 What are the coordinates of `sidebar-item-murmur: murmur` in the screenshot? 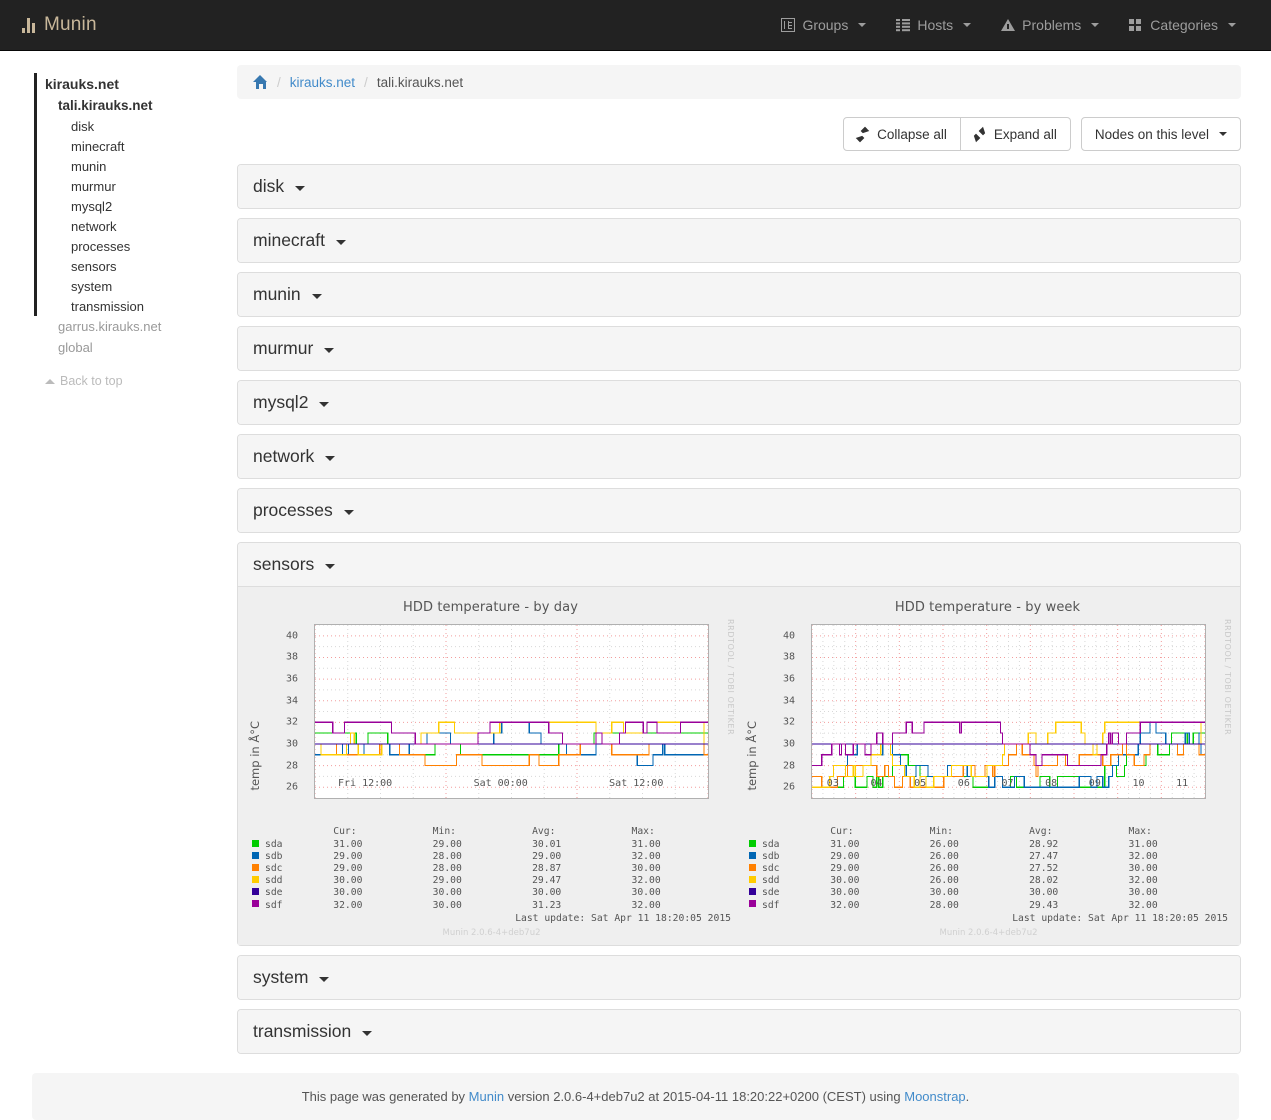 It's located at (141, 186).